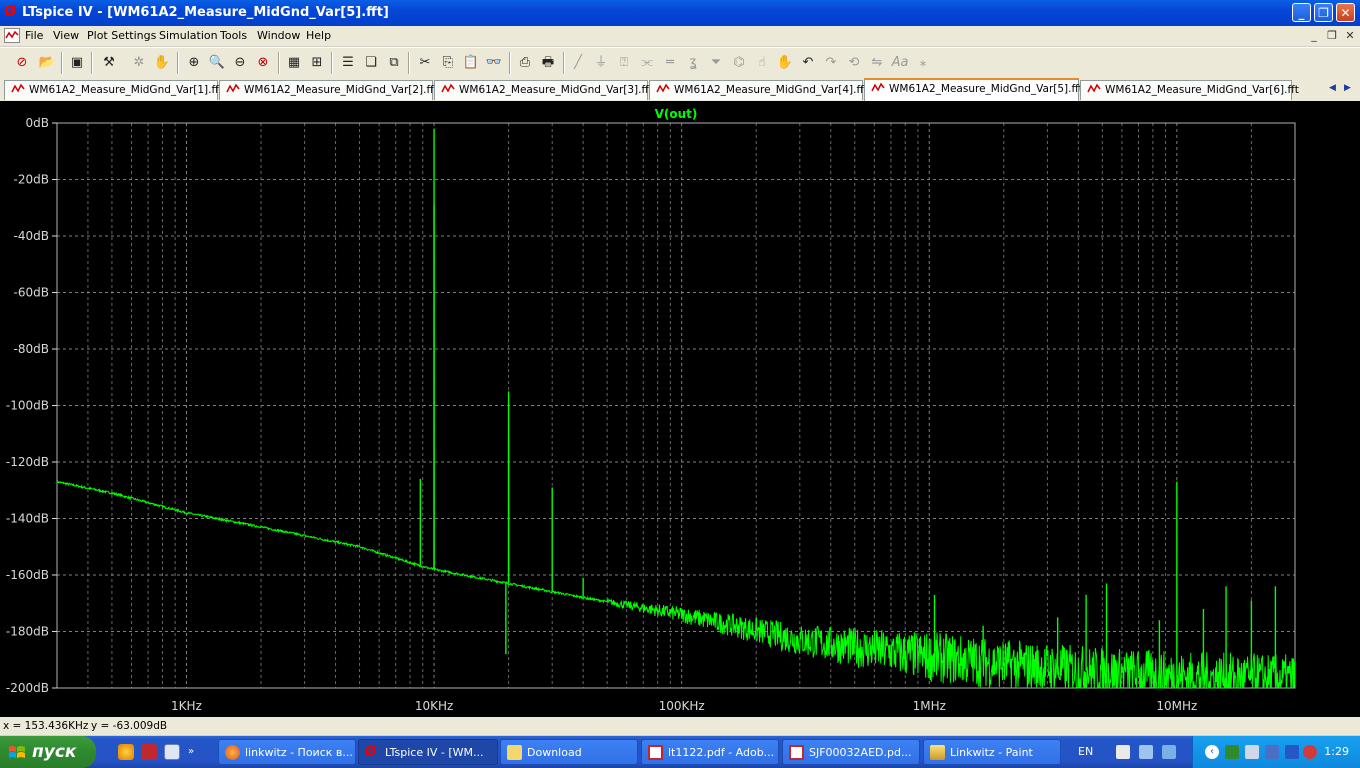 This screenshot has width=1360, height=768. I want to click on rotate-icon: ⟲, so click(854, 63).